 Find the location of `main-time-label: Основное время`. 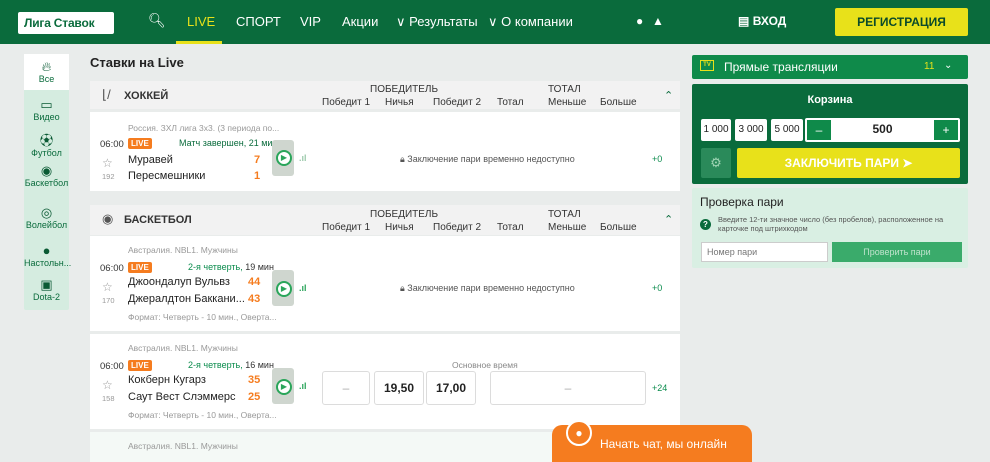

main-time-label: Основное время is located at coordinates (485, 365).